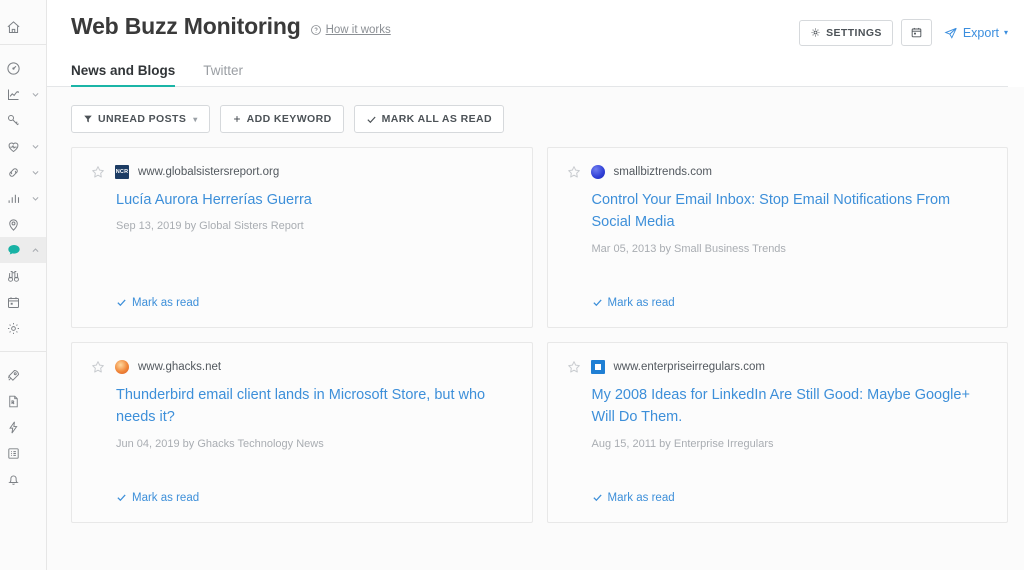 The image size is (1024, 570). What do you see at coordinates (13, 146) in the screenshot?
I see `site-health-icon` at bounding box center [13, 146].